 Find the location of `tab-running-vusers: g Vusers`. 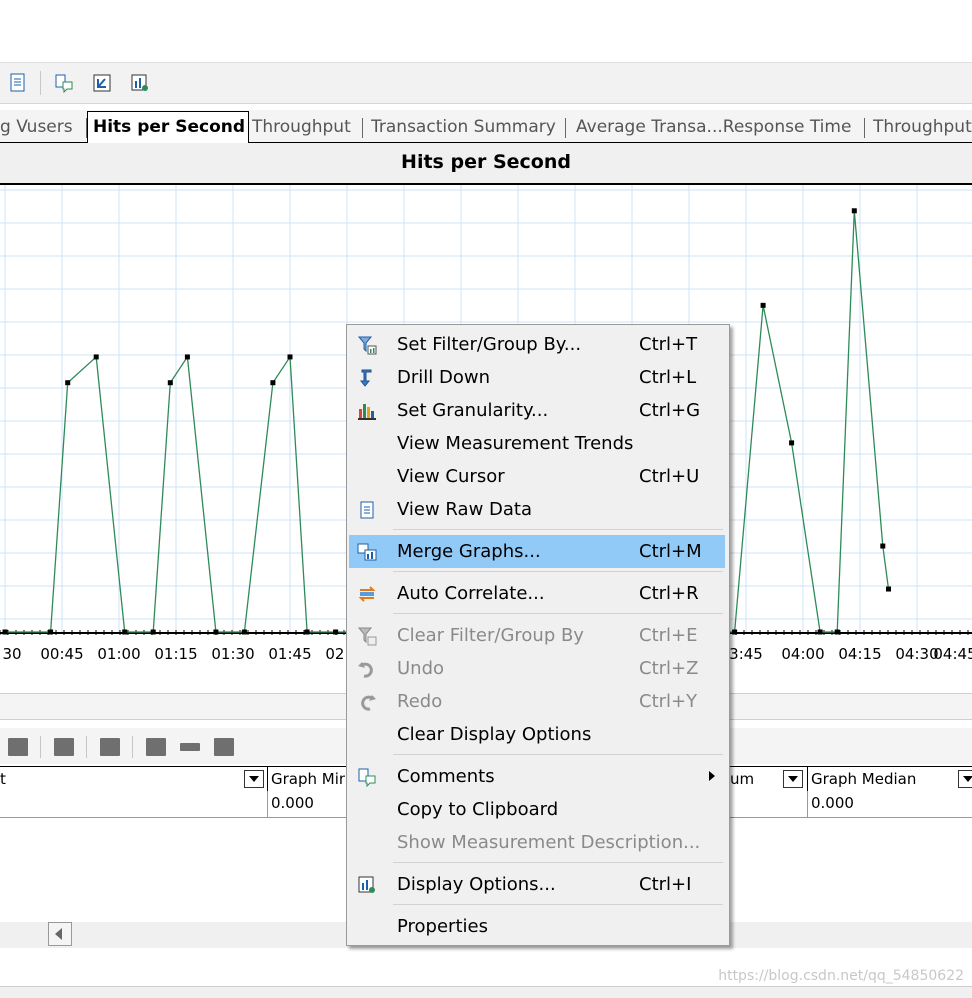

tab-running-vusers: g Vusers is located at coordinates (41, 127).